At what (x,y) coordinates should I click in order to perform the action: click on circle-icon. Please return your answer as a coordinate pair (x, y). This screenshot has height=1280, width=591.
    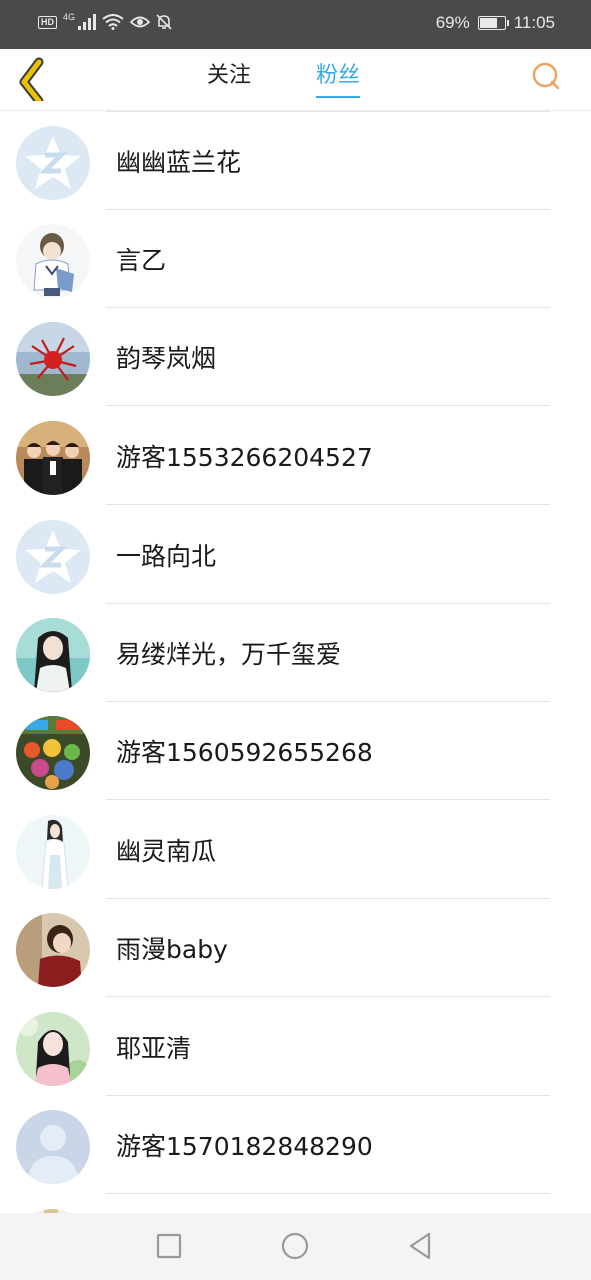
    Looking at the image, I should click on (295, 1246).